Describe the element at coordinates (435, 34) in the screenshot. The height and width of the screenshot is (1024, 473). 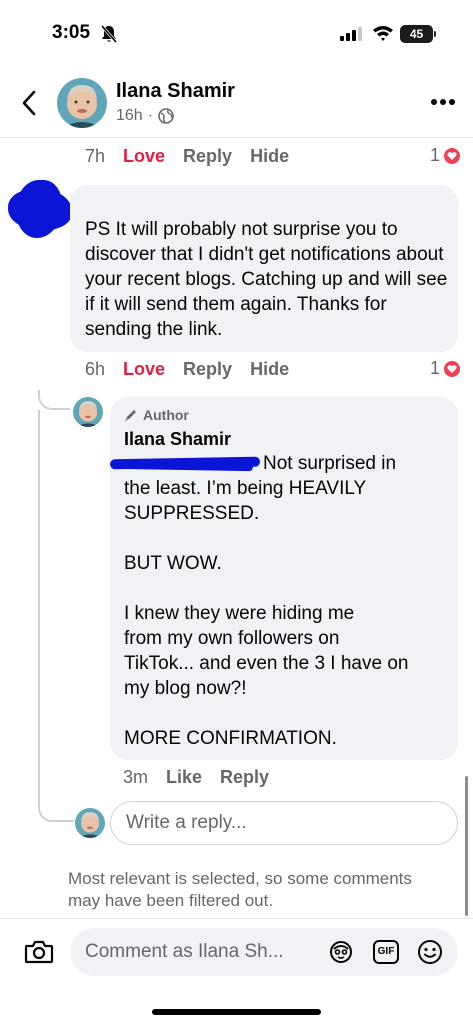
I see `battery-nub` at that location.